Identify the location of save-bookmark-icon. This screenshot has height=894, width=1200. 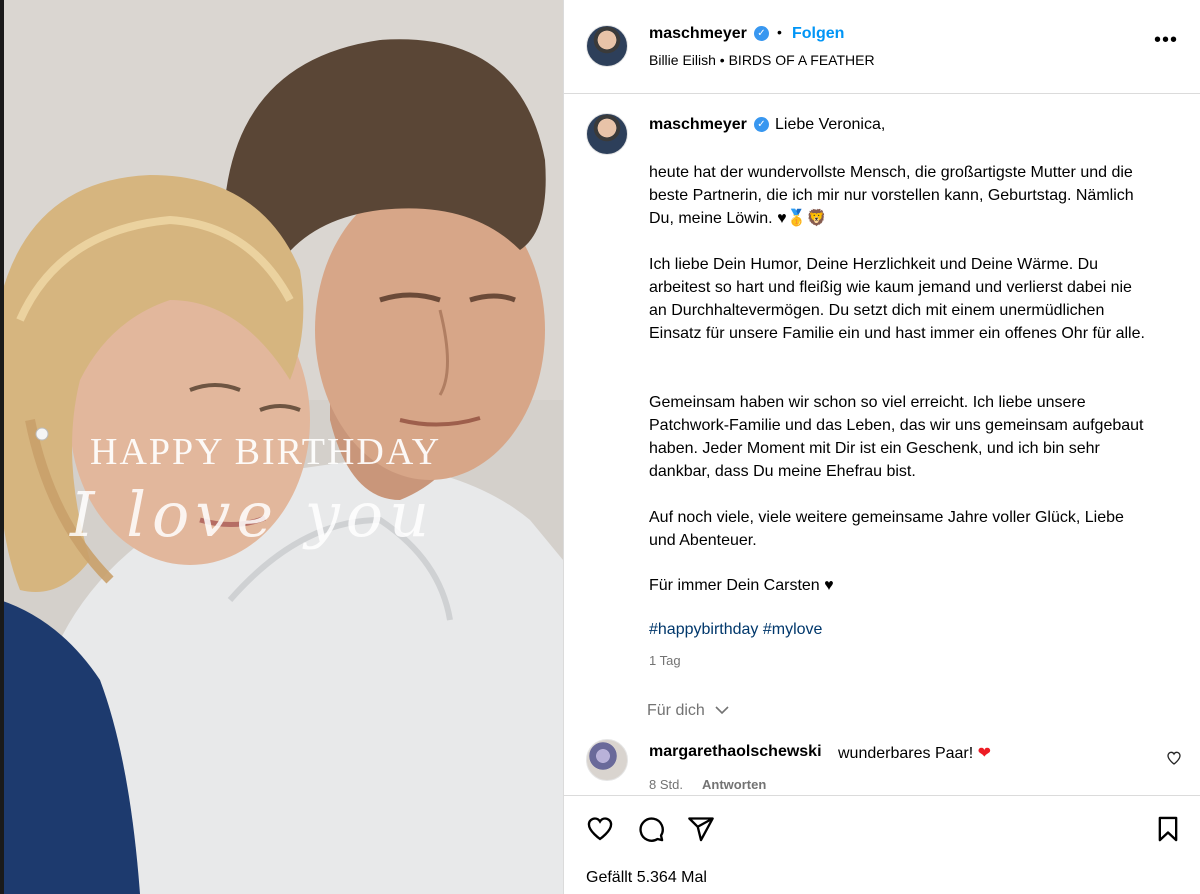
(1168, 829).